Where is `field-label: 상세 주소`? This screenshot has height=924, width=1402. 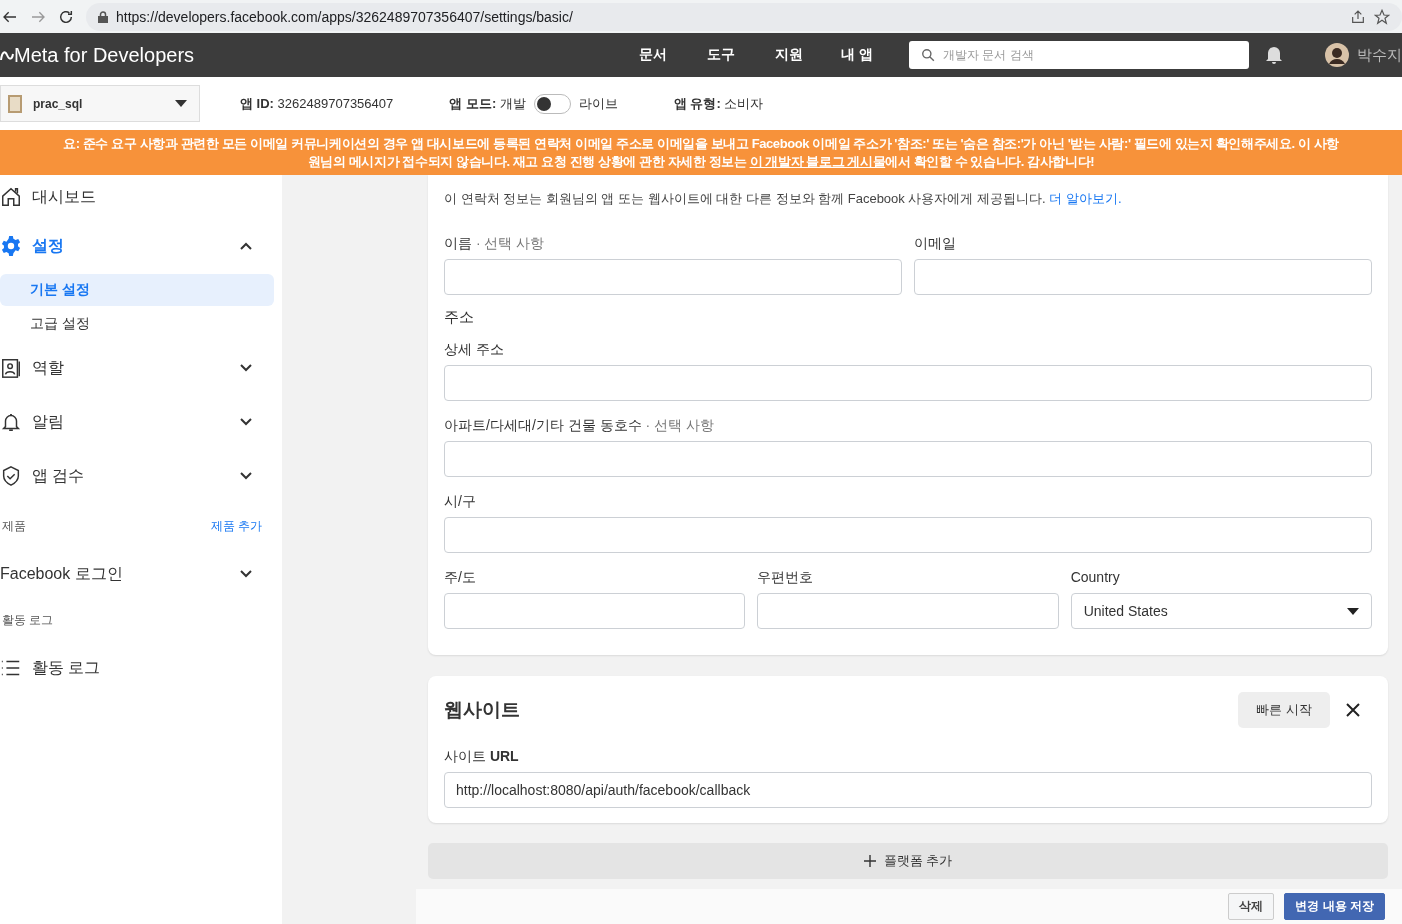
field-label: 상세 주소 is located at coordinates (474, 349).